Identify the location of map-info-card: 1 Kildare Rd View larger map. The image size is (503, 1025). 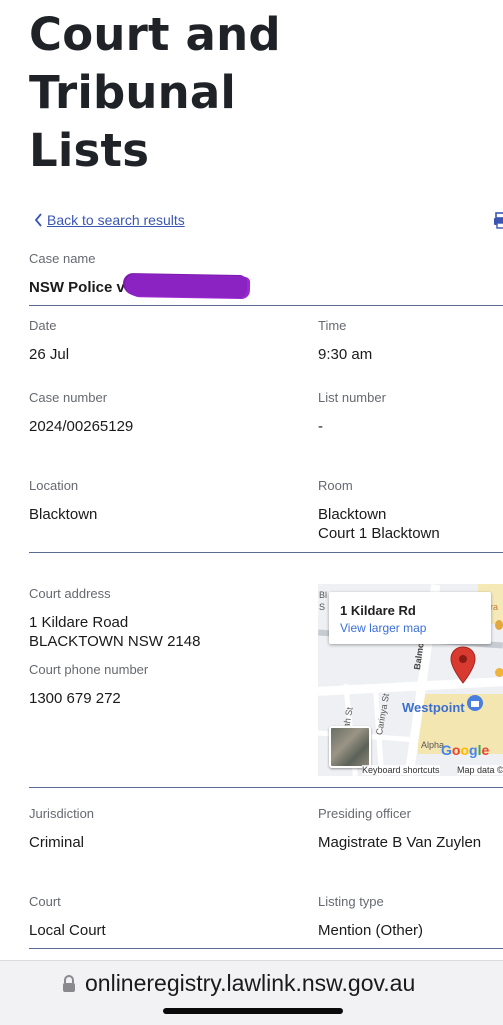
(410, 618).